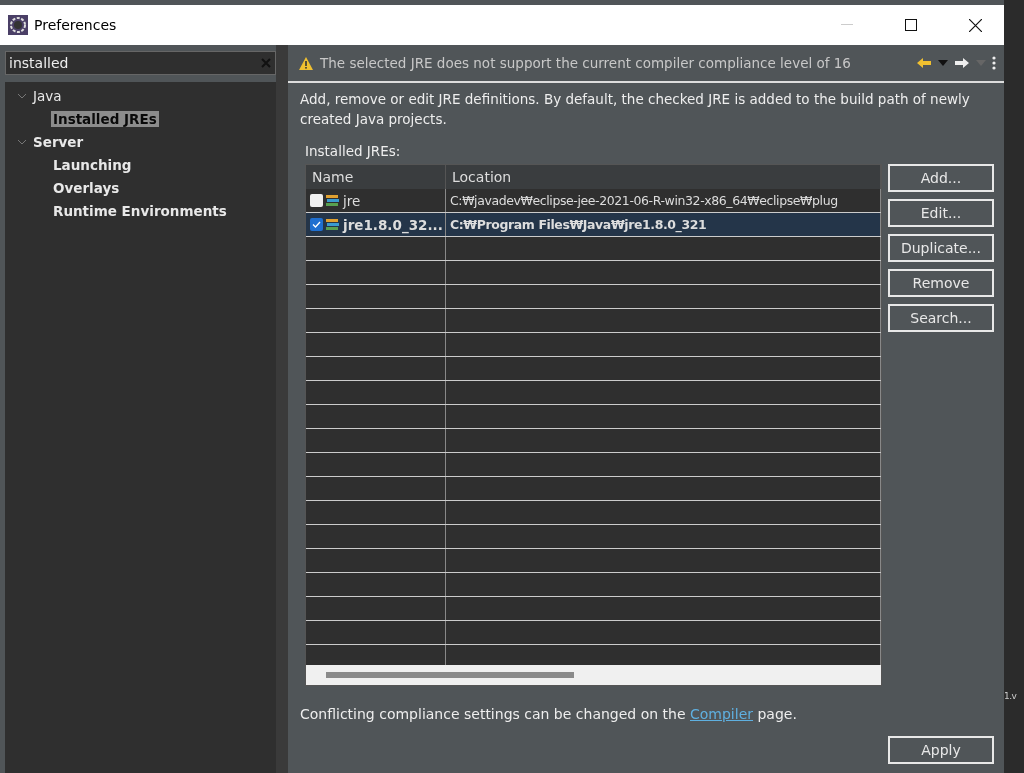 The height and width of the screenshot is (773, 1024). I want to click on message-text: The selected JRE does not support the current compiler compliance level of 16, so click(586, 63).